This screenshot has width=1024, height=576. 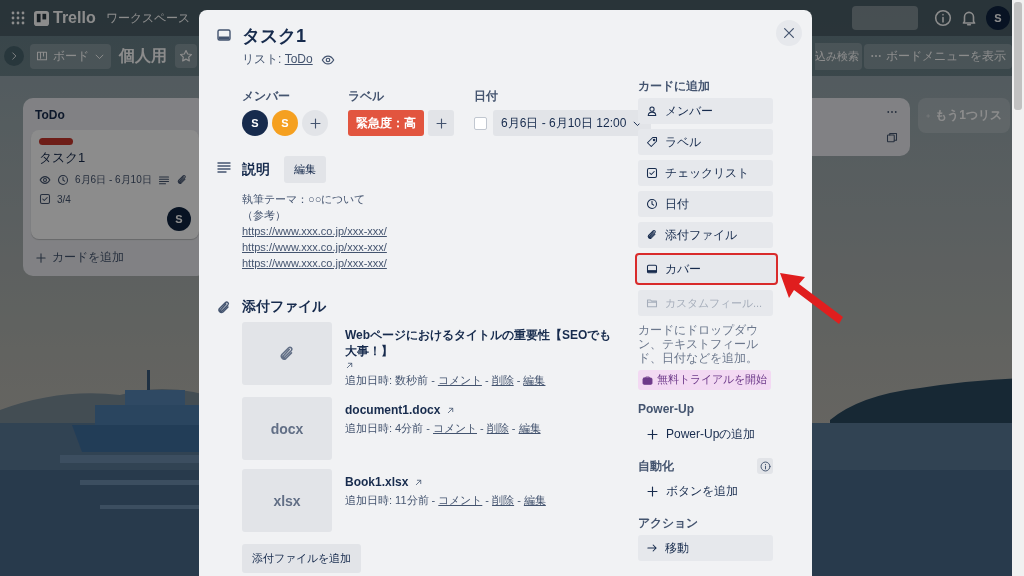 I want to click on list-link: ToDo, so click(x=298, y=59).